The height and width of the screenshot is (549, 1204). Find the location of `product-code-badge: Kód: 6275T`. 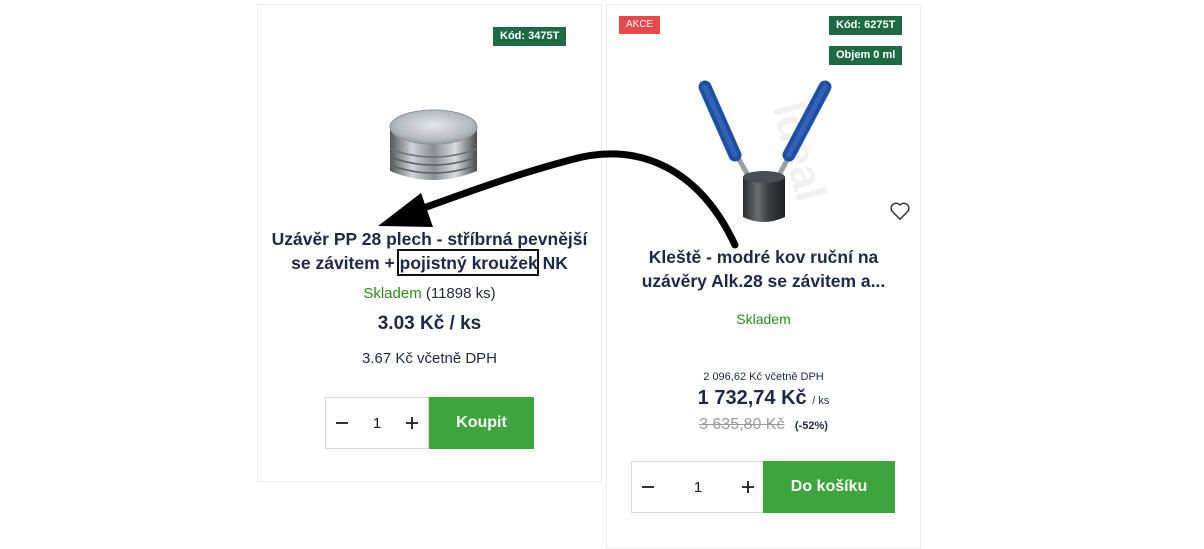

product-code-badge: Kód: 6275T is located at coordinates (866, 25).